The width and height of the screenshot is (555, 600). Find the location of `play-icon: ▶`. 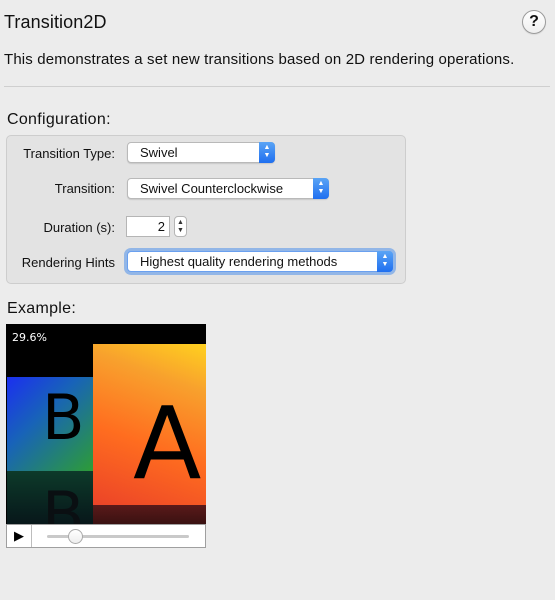

play-icon: ▶ is located at coordinates (19, 535).